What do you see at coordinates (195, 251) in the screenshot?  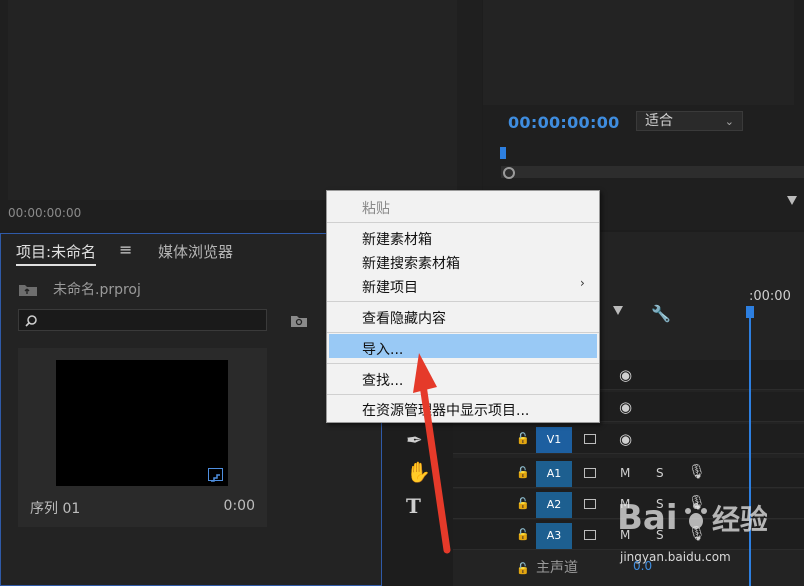 I see `tab-media-browser: 媒体浏览器` at bounding box center [195, 251].